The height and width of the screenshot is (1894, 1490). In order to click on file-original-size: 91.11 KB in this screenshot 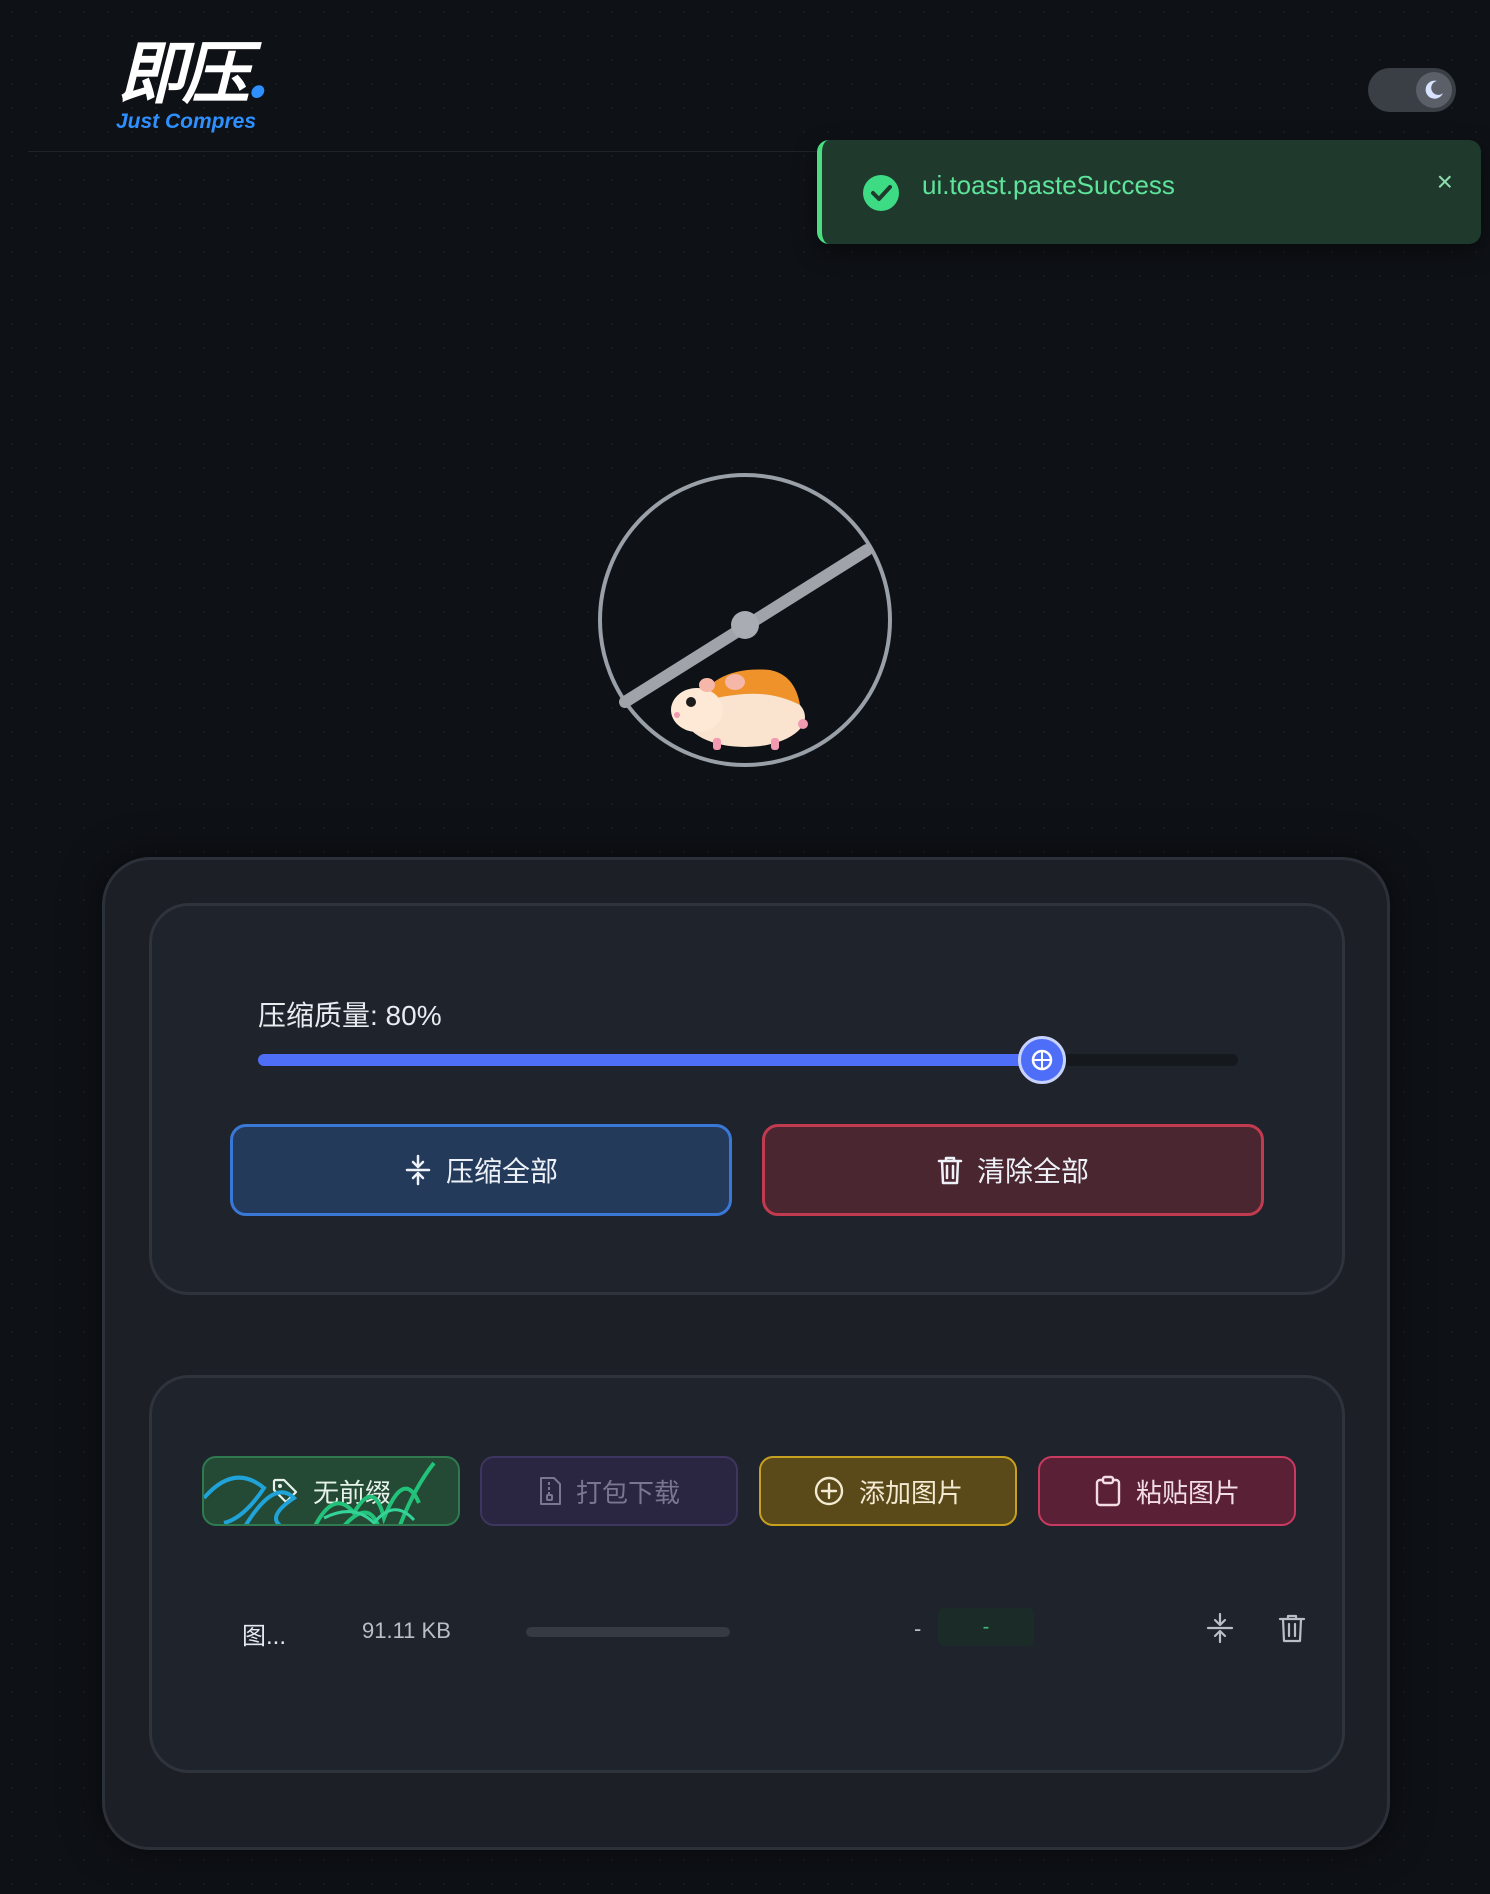, I will do `click(406, 1630)`.